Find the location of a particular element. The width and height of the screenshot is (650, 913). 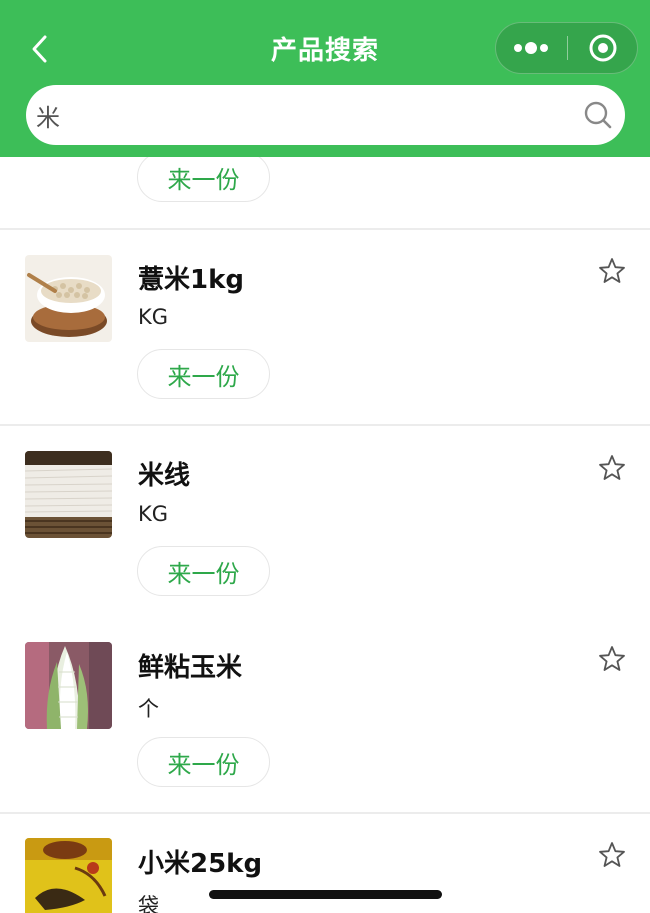

more-dots-icon is located at coordinates (531, 48).